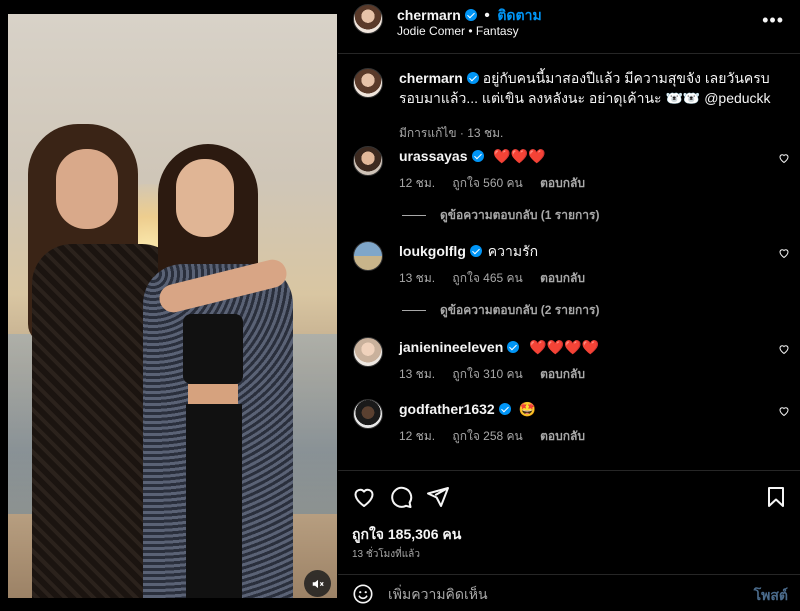  I want to click on more-icon: •••, so click(773, 20).